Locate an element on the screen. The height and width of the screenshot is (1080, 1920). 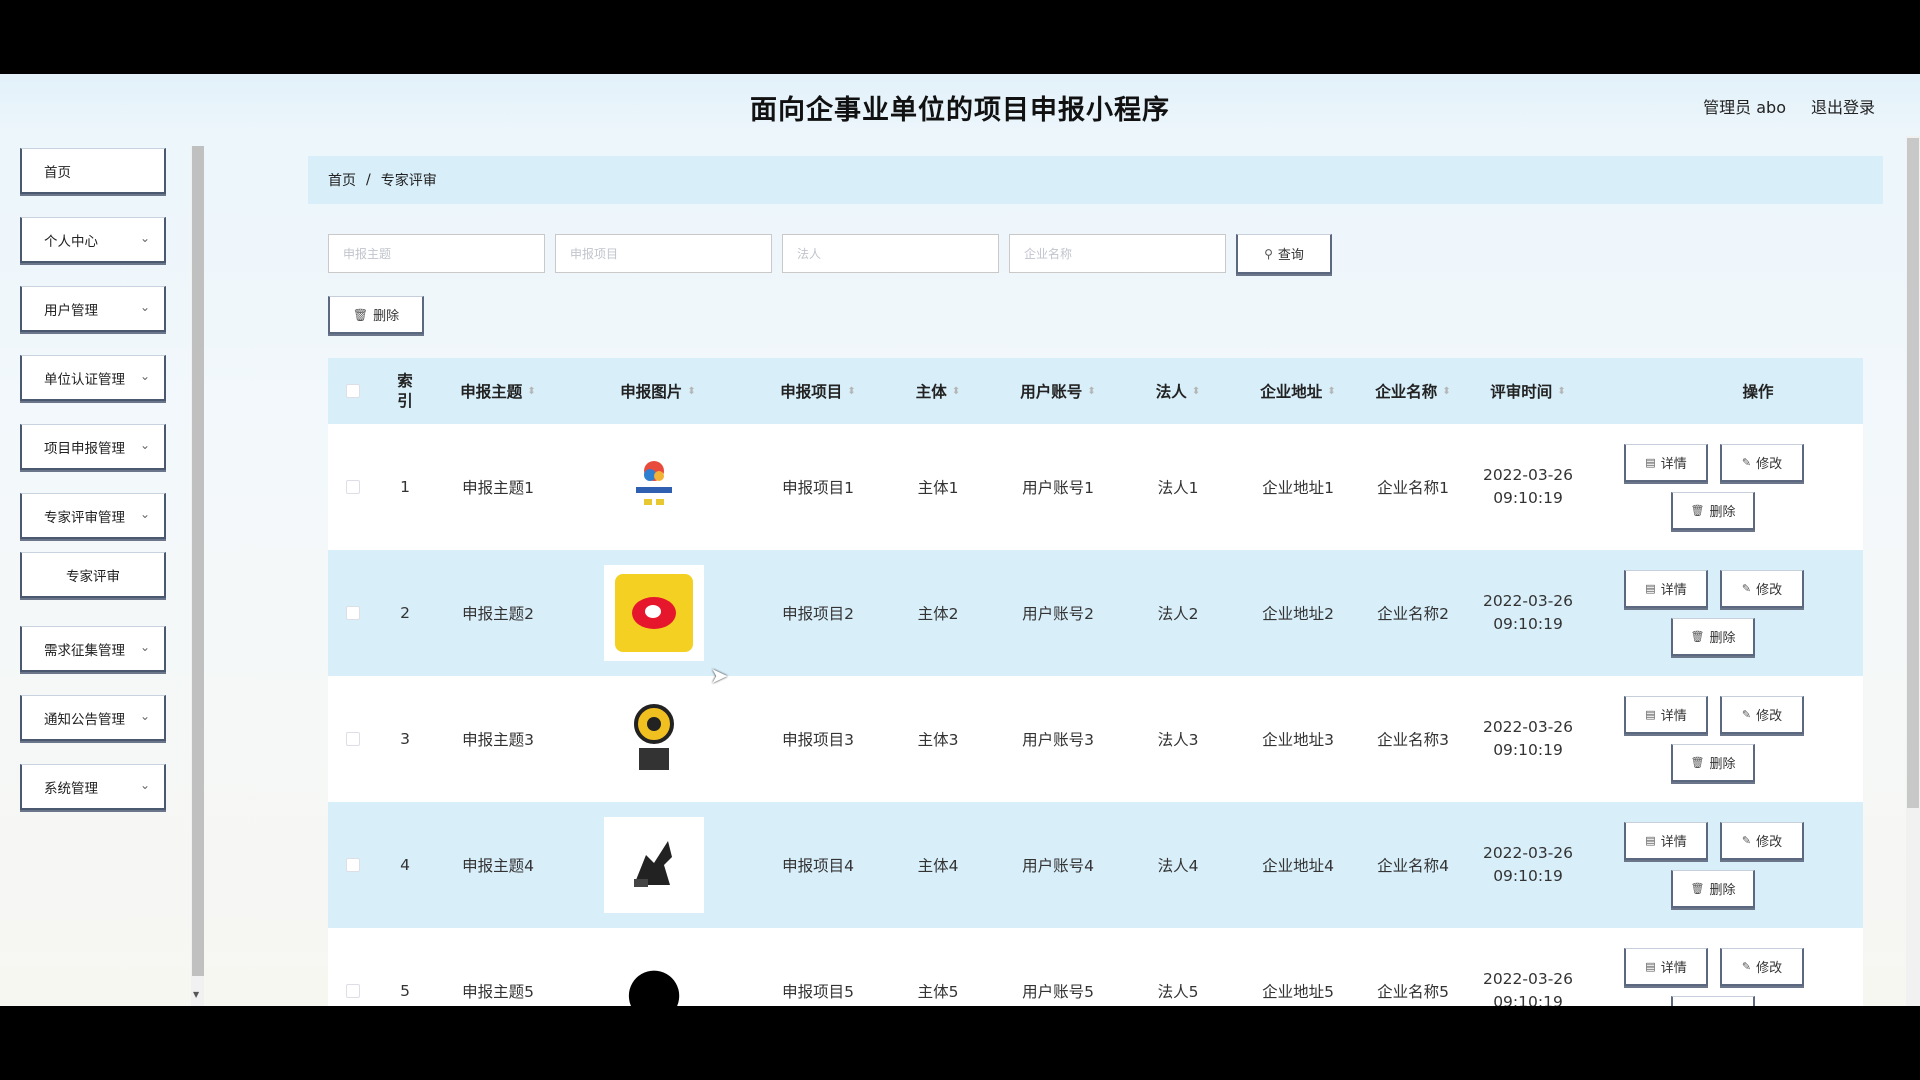
sidebar-item-notice-management: 通知公告管理 ⌄ is located at coordinates (93, 718).